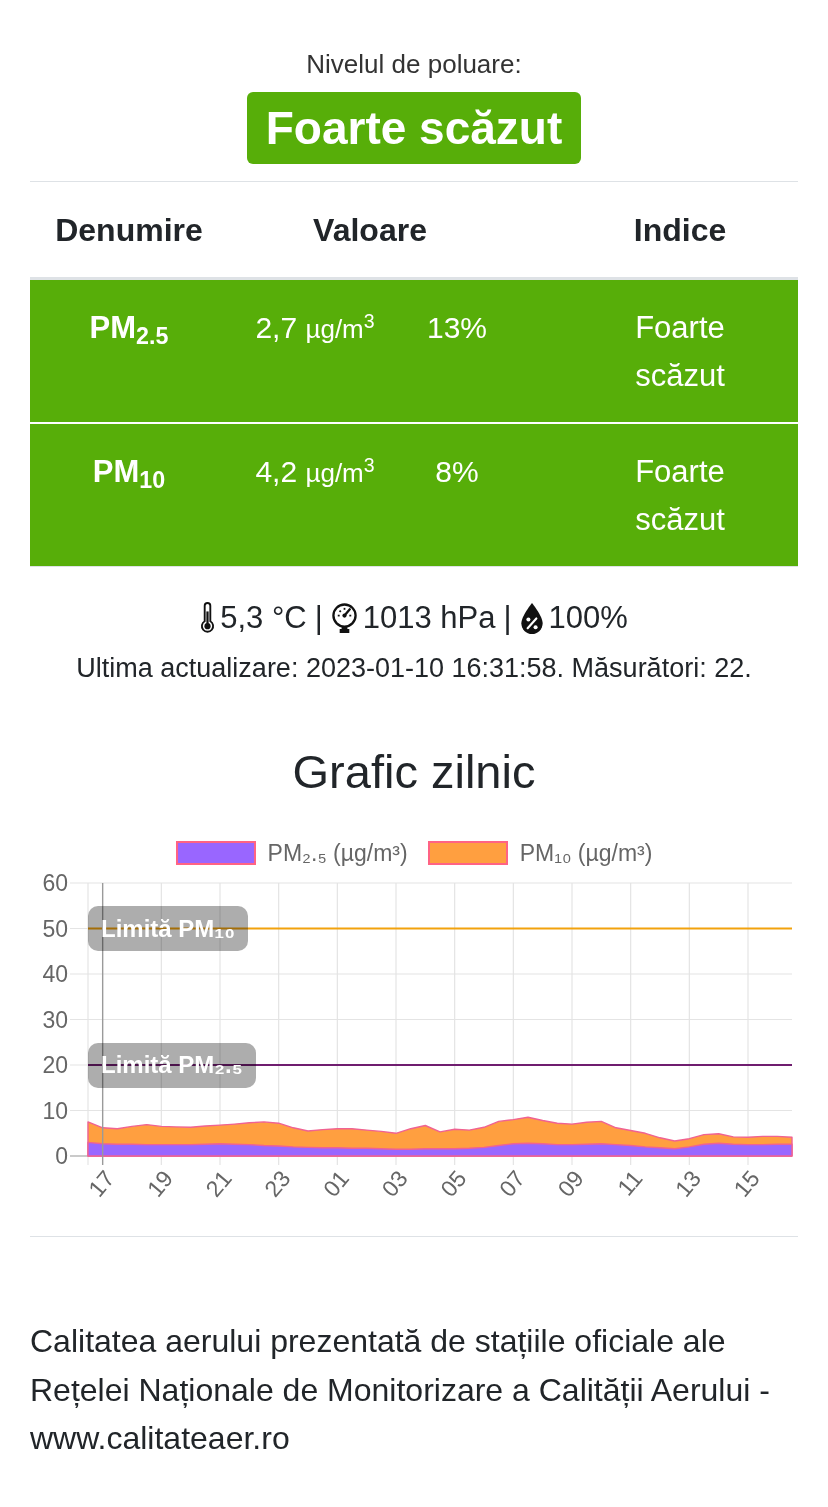  What do you see at coordinates (680, 229) in the screenshot?
I see `column-header: Indice` at bounding box center [680, 229].